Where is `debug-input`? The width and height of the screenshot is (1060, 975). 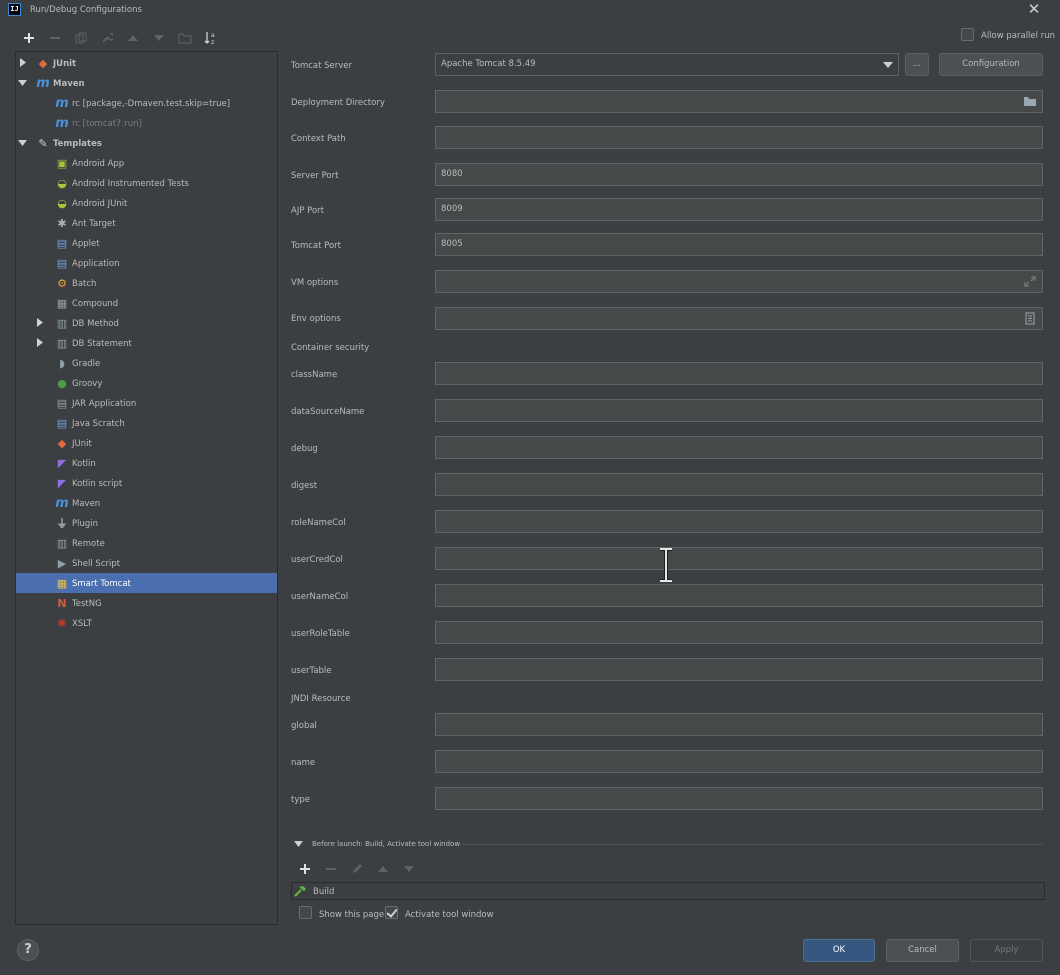 debug-input is located at coordinates (739, 447).